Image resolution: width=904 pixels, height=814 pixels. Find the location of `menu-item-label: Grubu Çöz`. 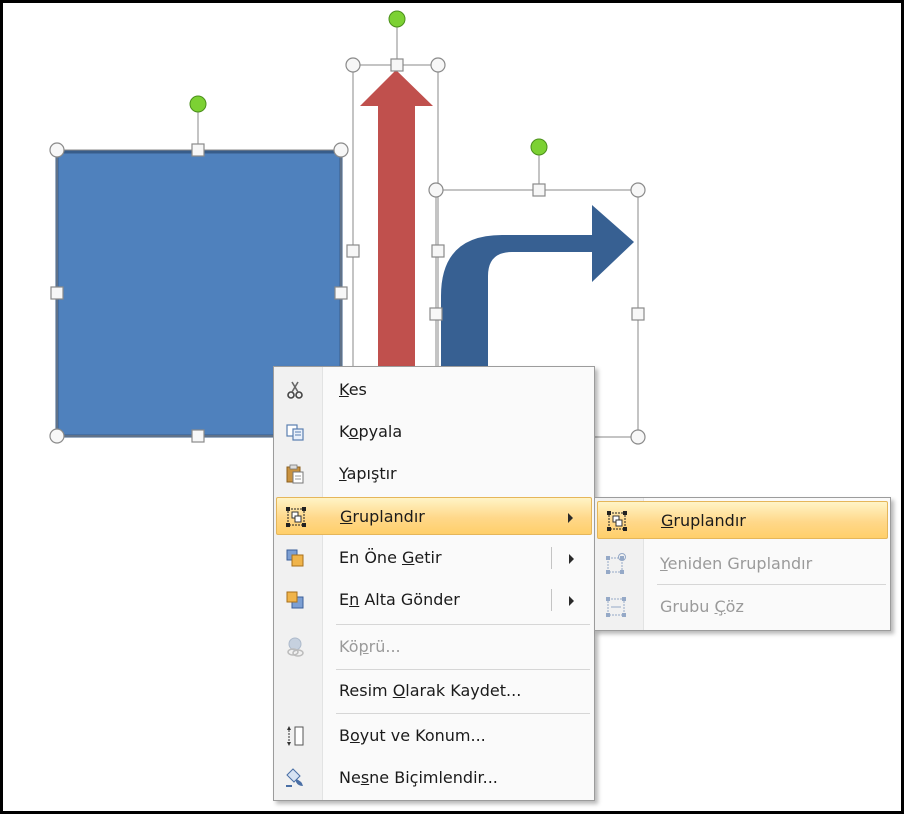

menu-item-label: Grubu Çöz is located at coordinates (702, 606).